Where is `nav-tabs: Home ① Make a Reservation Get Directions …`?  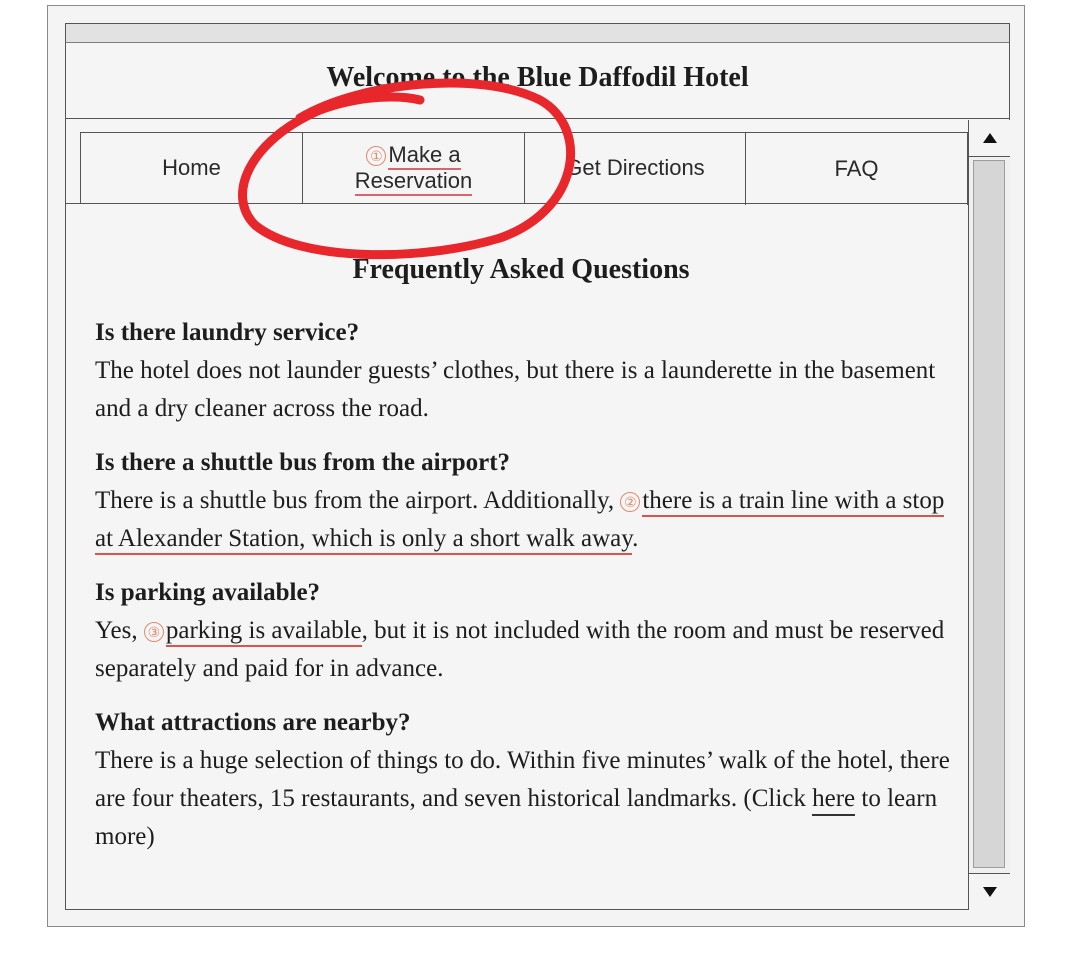
nav-tabs: Home ① Make a Reservation Get Directions … is located at coordinates (524, 168).